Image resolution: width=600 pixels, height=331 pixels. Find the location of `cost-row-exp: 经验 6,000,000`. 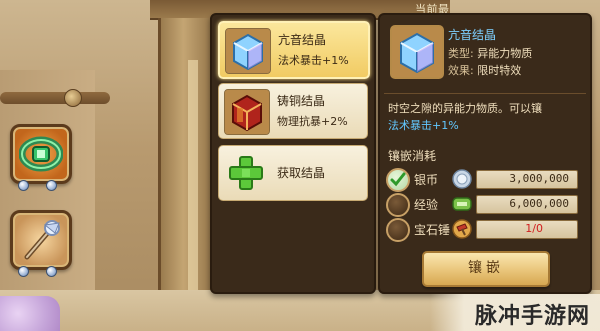

cost-row-exp: 经验 6,000,000 is located at coordinates (484, 204).